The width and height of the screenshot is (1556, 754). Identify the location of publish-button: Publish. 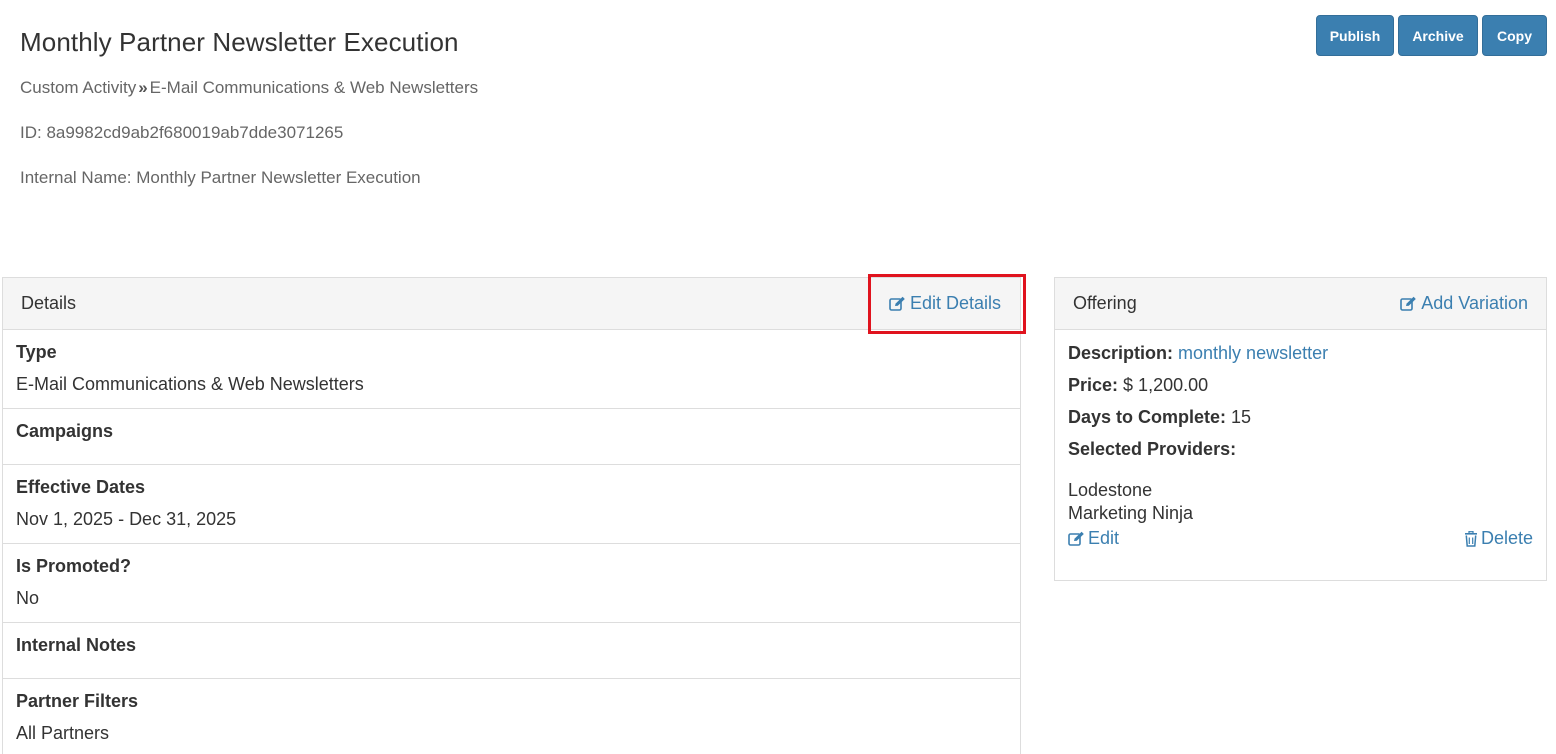
(1355, 35).